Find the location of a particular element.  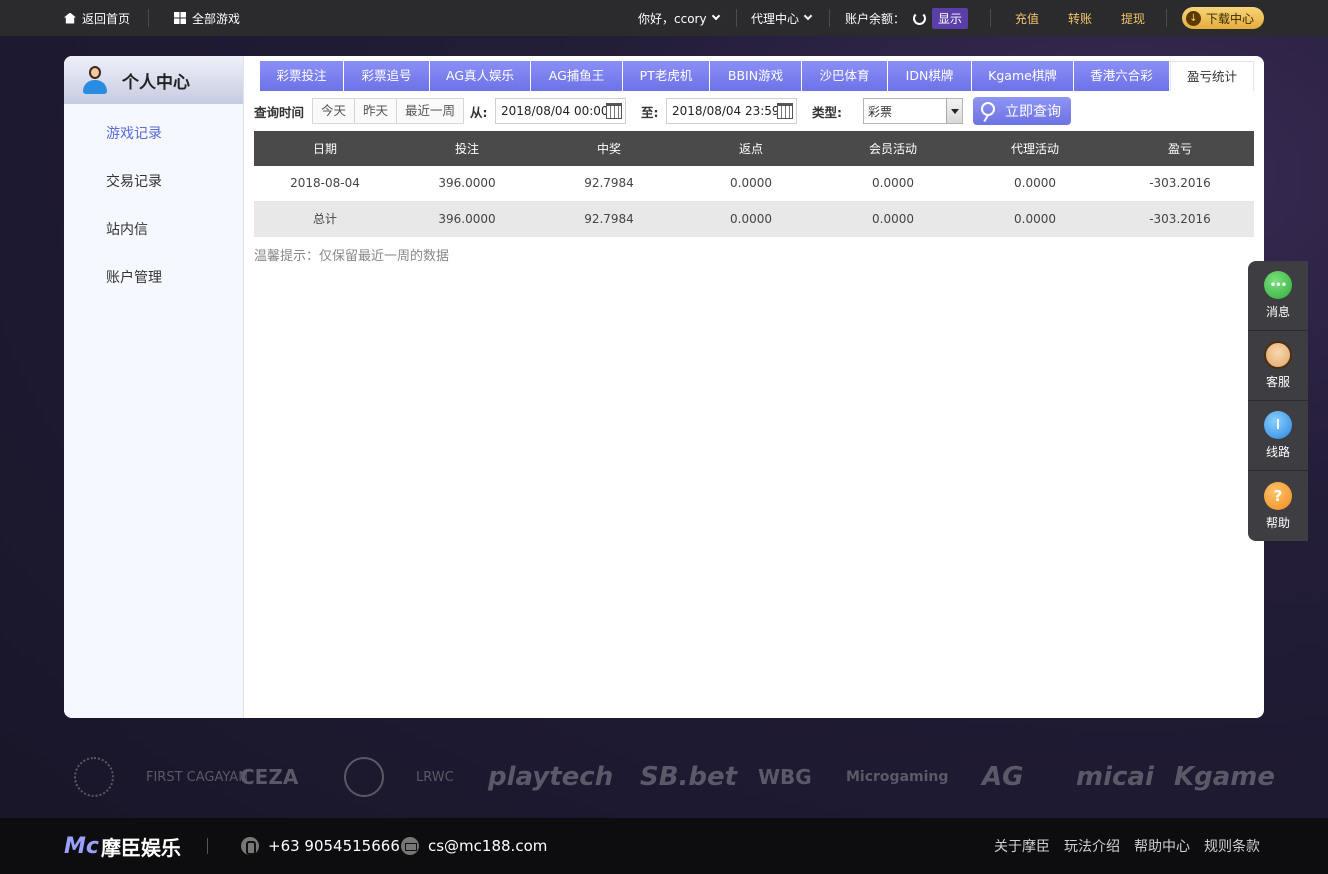

type-select: 彩票 is located at coordinates (913, 111).